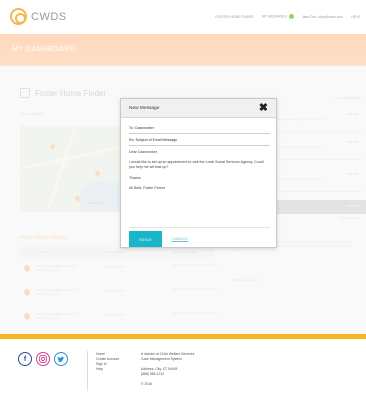 The height and width of the screenshot is (402, 366). What do you see at coordinates (180, 238) in the screenshot?
I see `cancel-button: CANCEL` at bounding box center [180, 238].